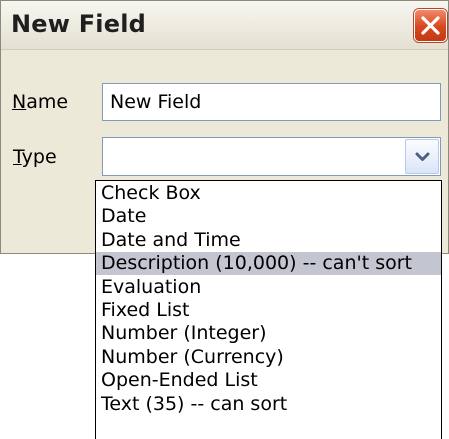  I want to click on dropdown-option: Date and Time, so click(268, 240).